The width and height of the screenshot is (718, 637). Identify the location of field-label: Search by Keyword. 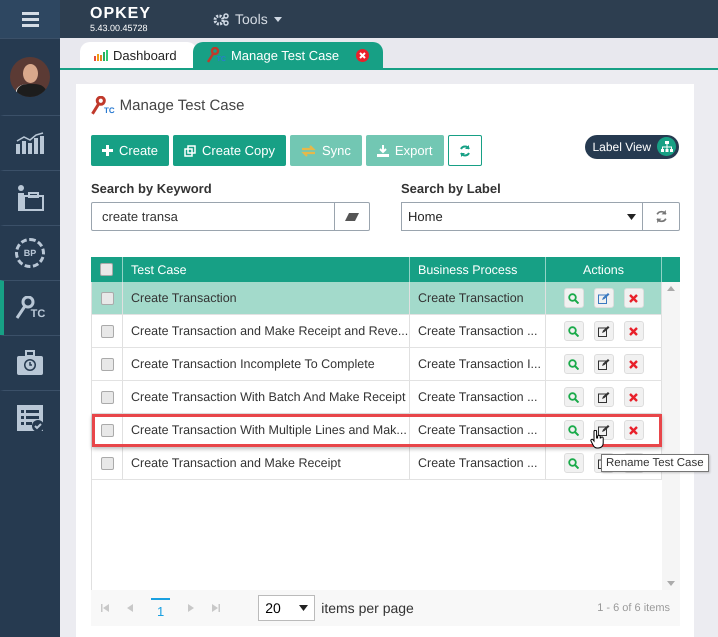
(152, 188).